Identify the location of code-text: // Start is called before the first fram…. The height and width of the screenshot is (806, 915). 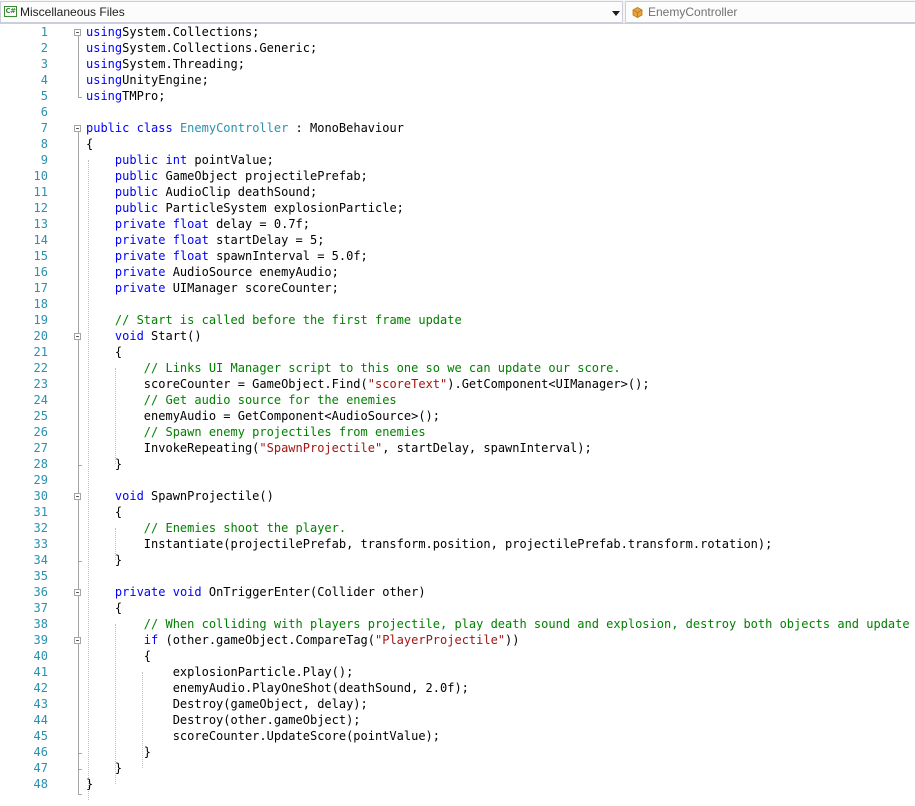
(274, 320).